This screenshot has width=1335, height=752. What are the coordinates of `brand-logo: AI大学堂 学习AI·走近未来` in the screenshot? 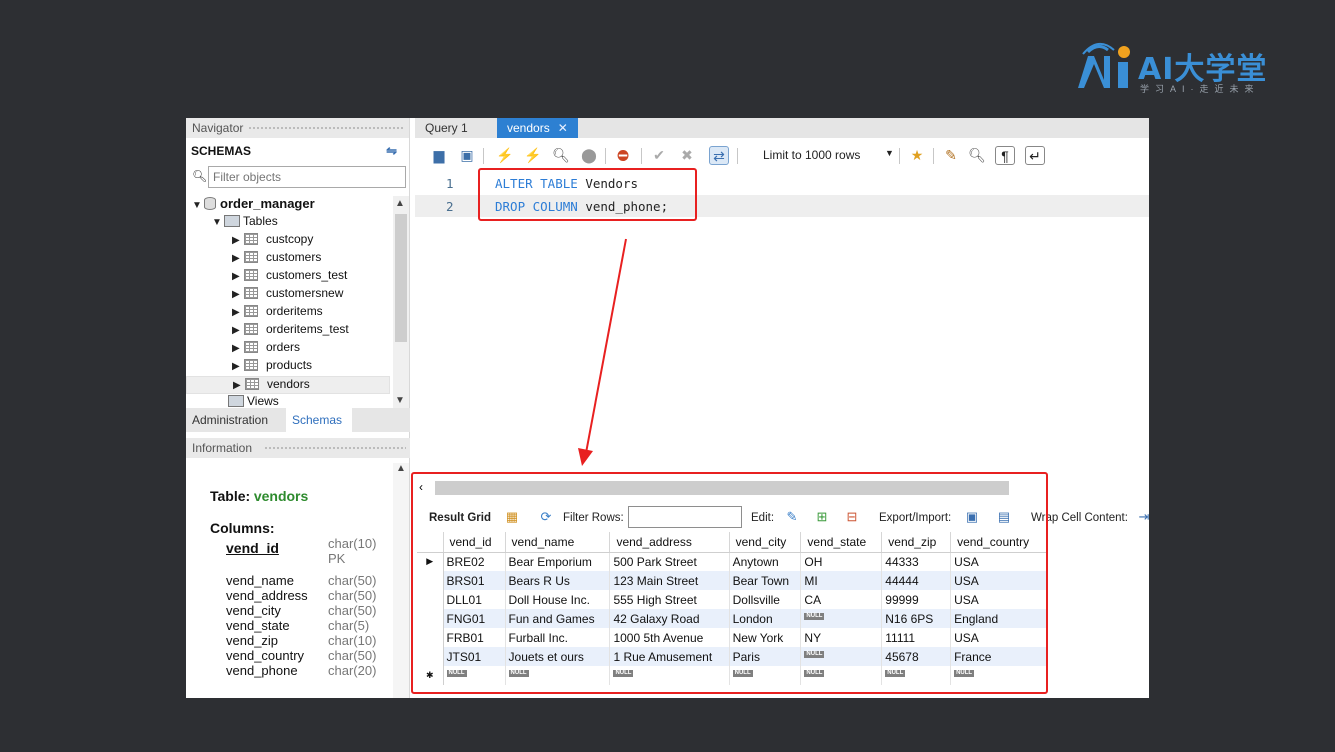 It's located at (1186, 70).